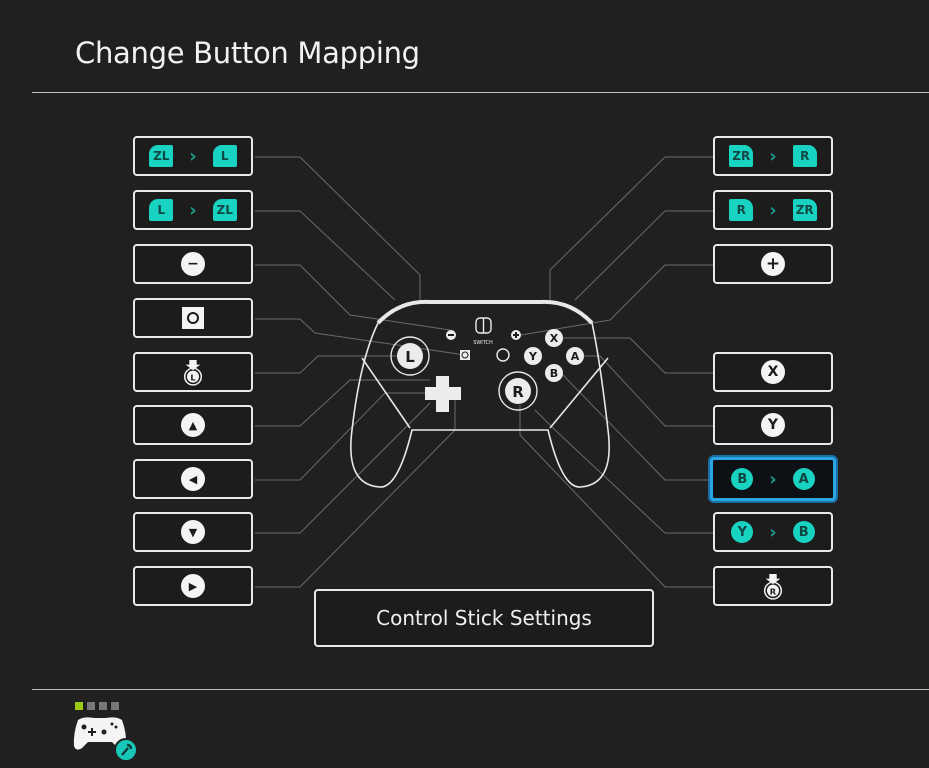 The width and height of the screenshot is (929, 768). I want to click on mapping-plus-button: +, so click(773, 264).